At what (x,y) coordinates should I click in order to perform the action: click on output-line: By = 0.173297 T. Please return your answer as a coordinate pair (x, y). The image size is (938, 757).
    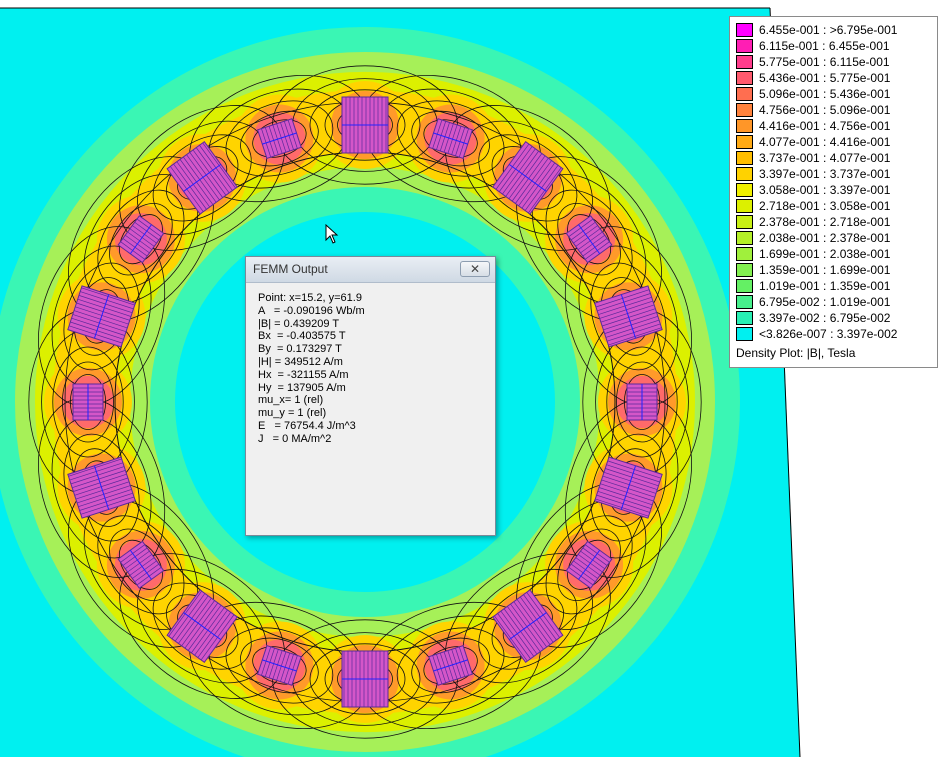
    Looking at the image, I should click on (300, 349).